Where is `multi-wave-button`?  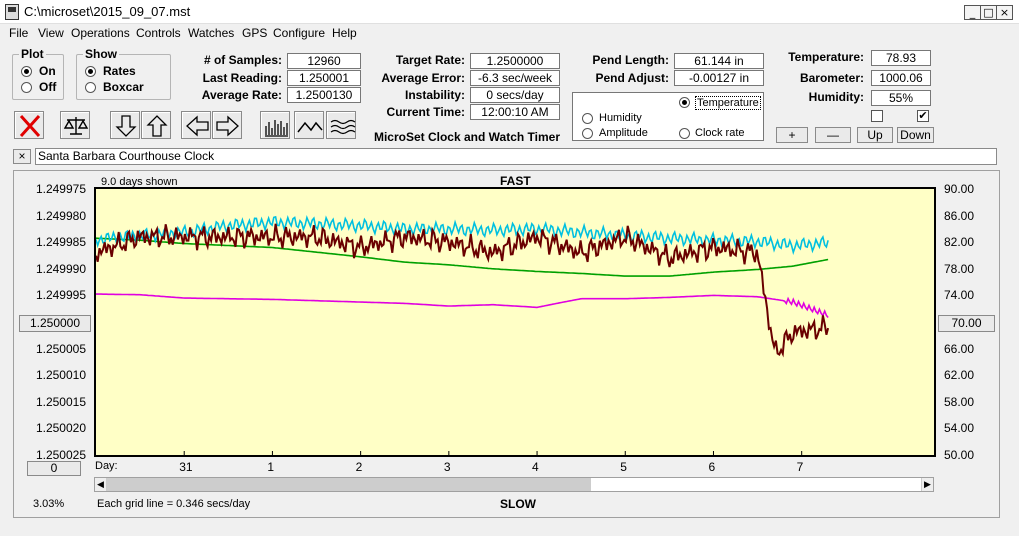 multi-wave-button is located at coordinates (341, 125).